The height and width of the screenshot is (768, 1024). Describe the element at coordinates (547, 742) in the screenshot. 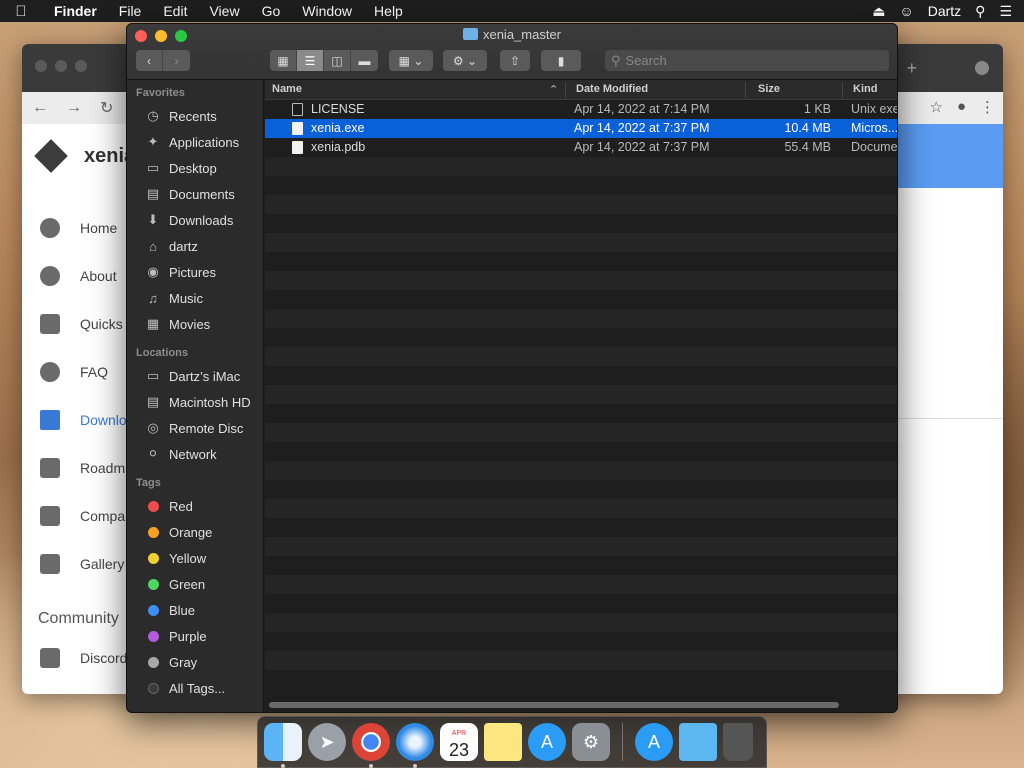

I see `app-store-dock-icon: A` at that location.